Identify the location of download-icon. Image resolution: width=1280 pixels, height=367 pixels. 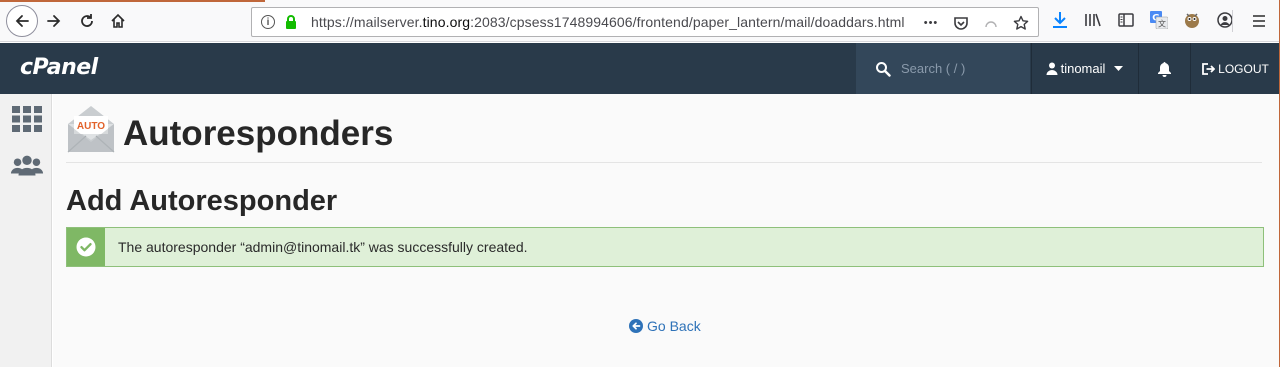
(1060, 20).